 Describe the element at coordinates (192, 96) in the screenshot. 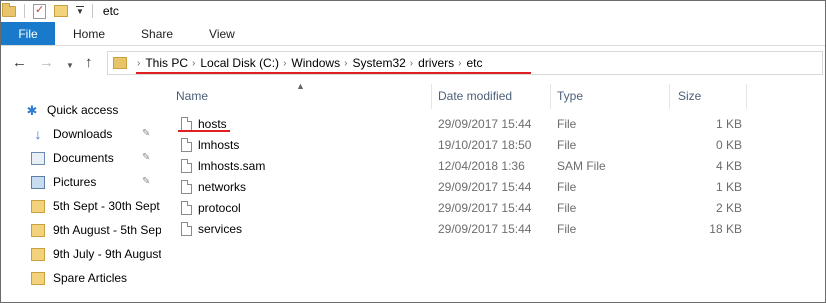

I see `column-header-name: Name` at that location.